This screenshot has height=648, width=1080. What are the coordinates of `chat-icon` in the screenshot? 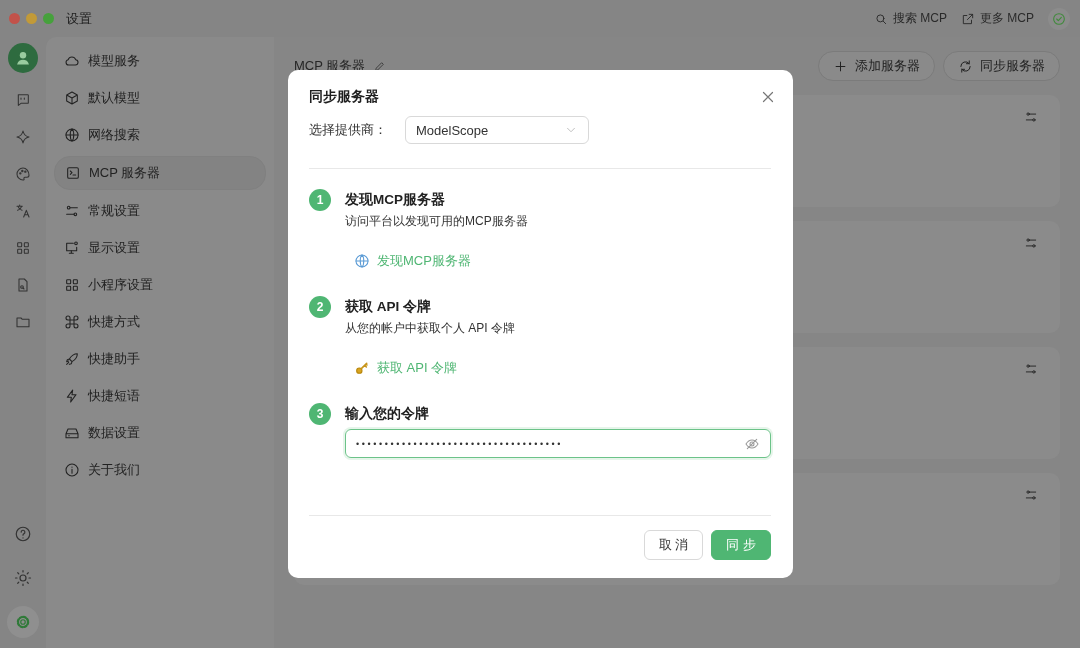 It's located at (23, 100).